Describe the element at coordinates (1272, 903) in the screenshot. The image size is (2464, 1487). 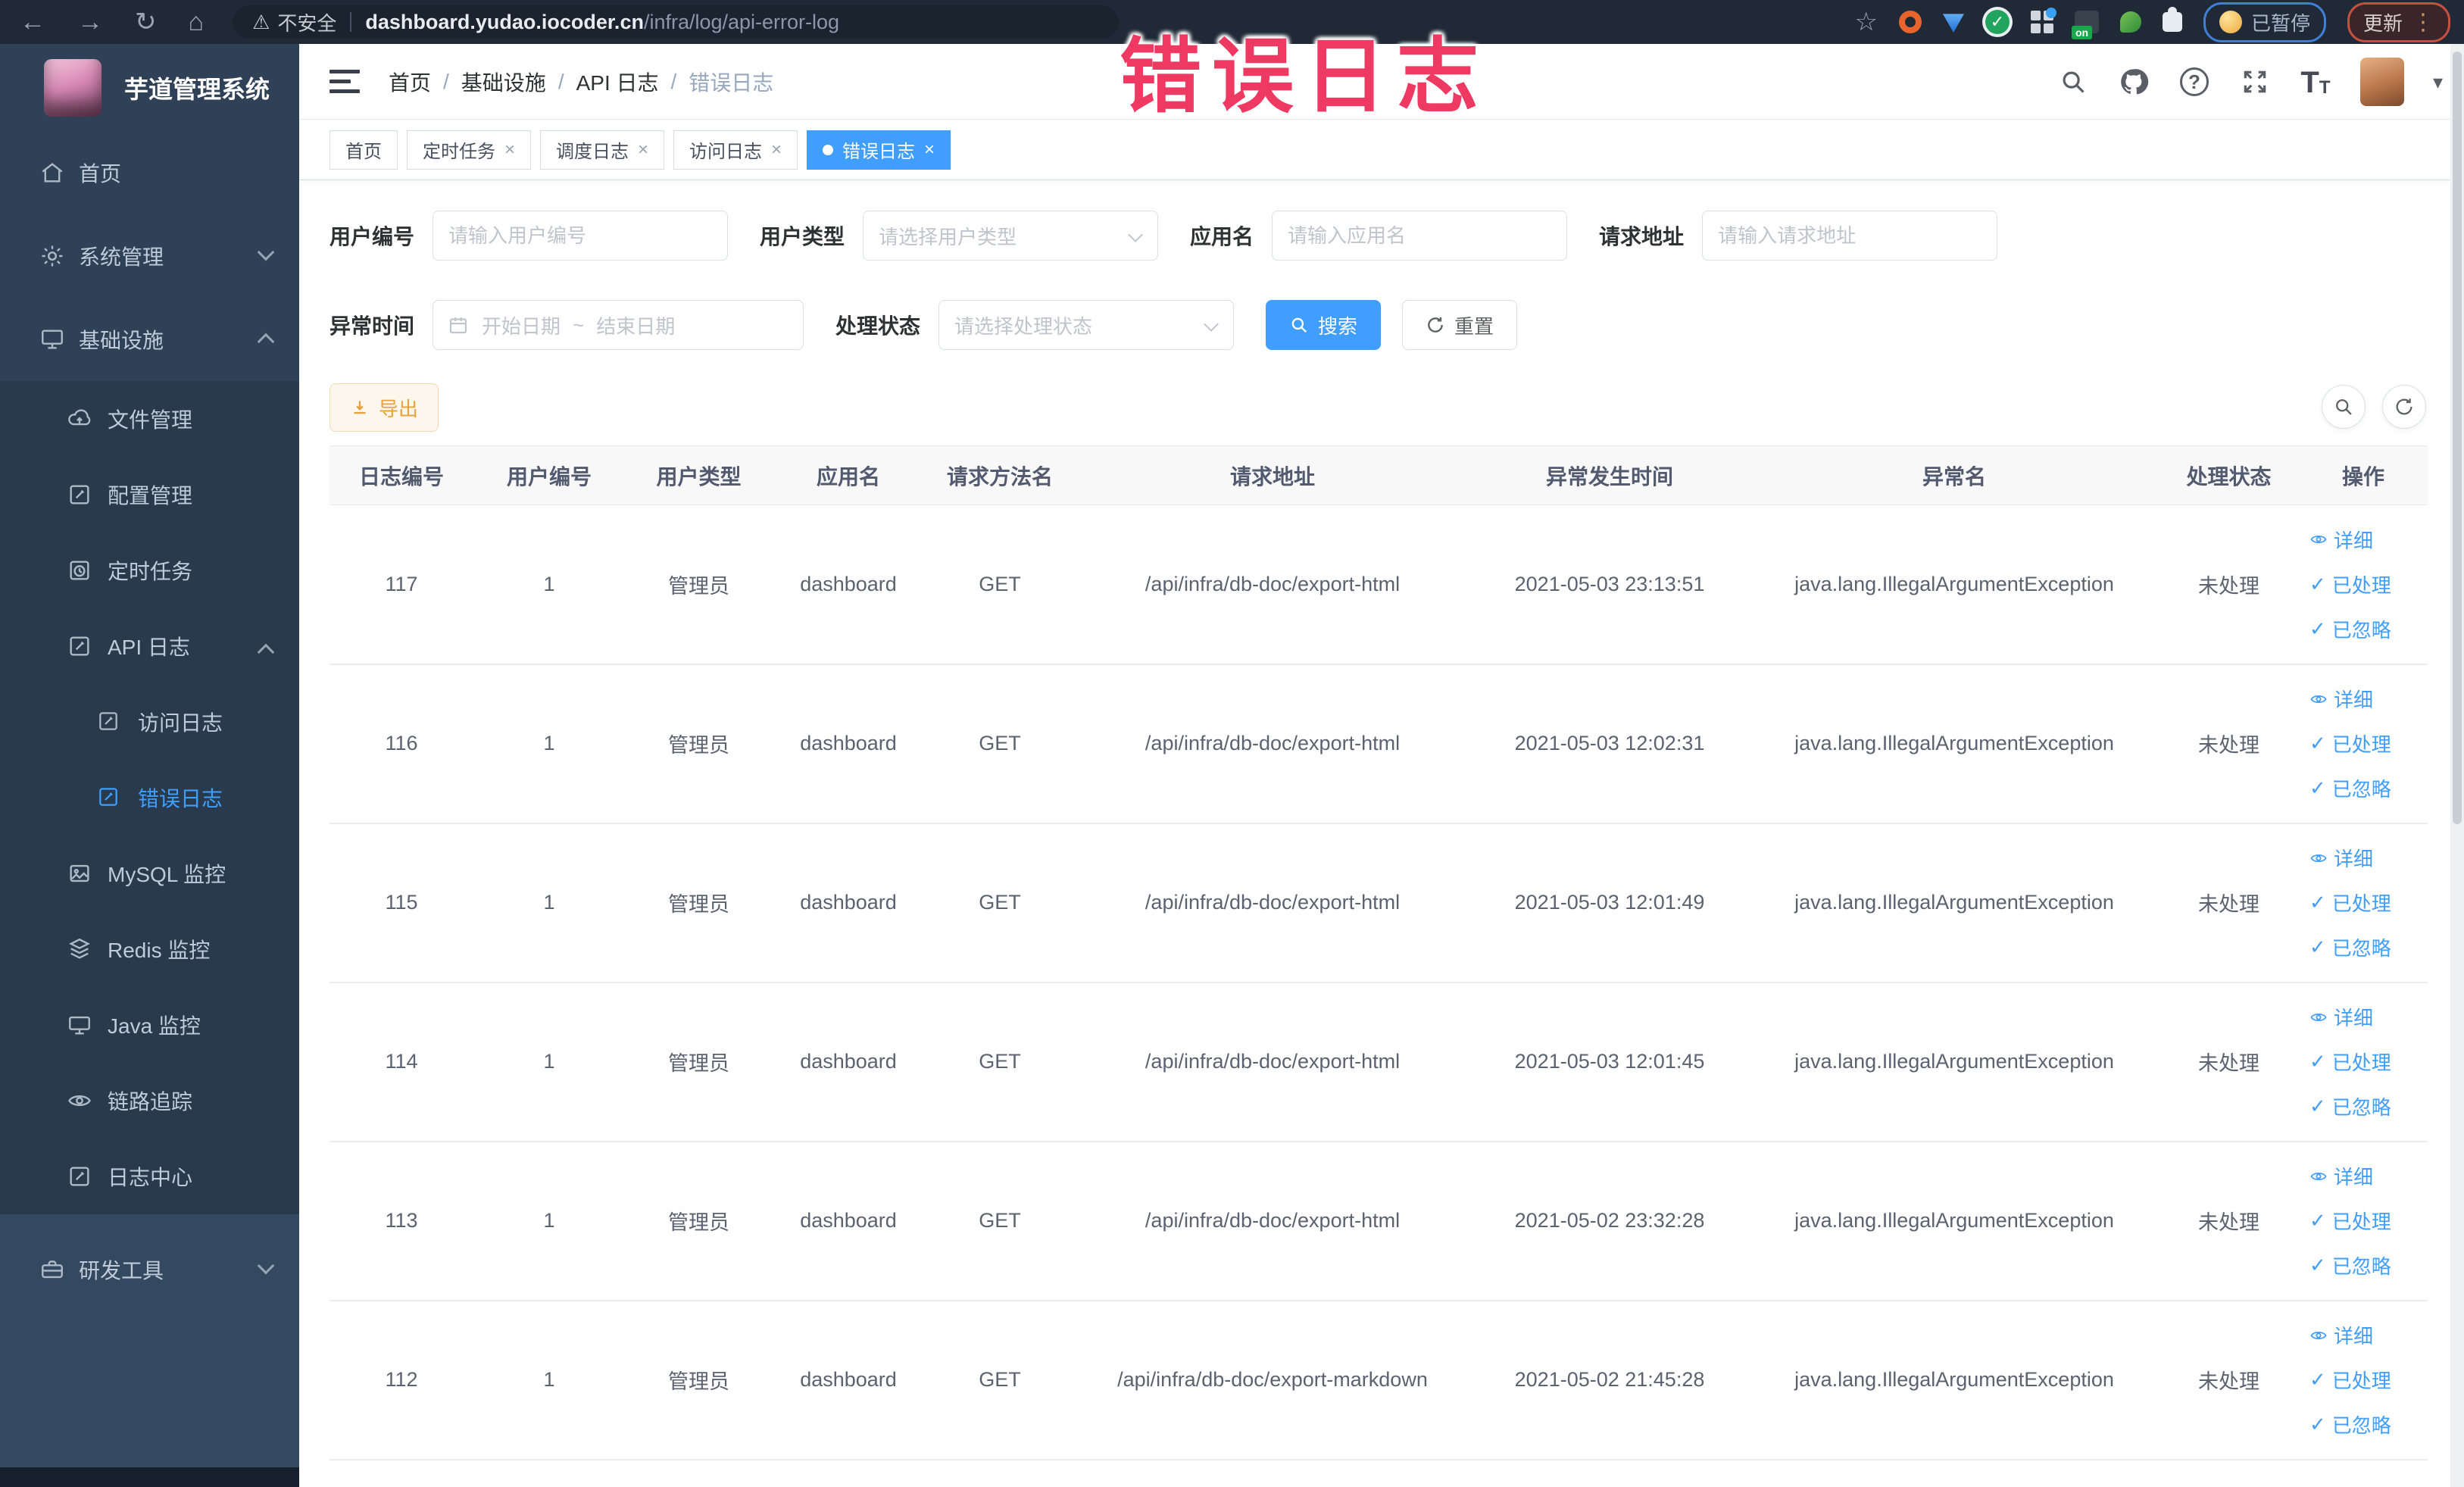
I see `cell-request-url: /api/infra/db-doc/export-html` at that location.